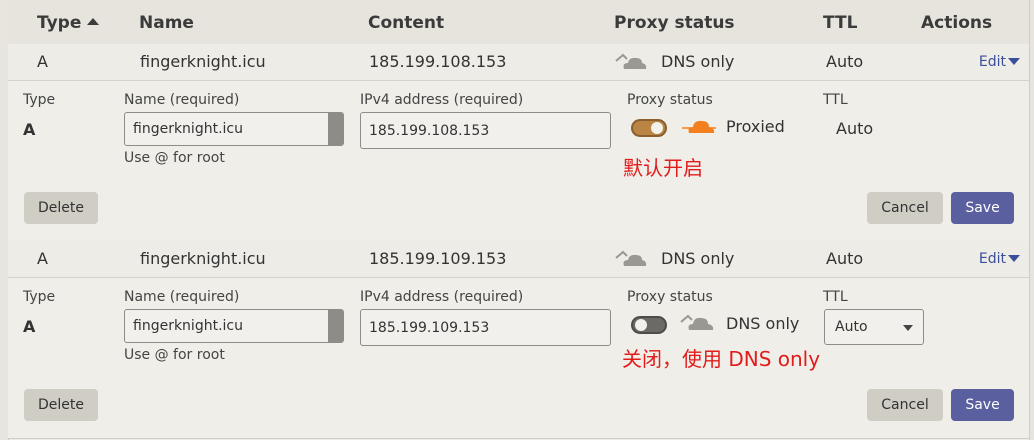 The width and height of the screenshot is (1034, 440). What do you see at coordinates (721, 359) in the screenshot?
I see `annotation-note: 关闭，使用 DNS only` at bounding box center [721, 359].